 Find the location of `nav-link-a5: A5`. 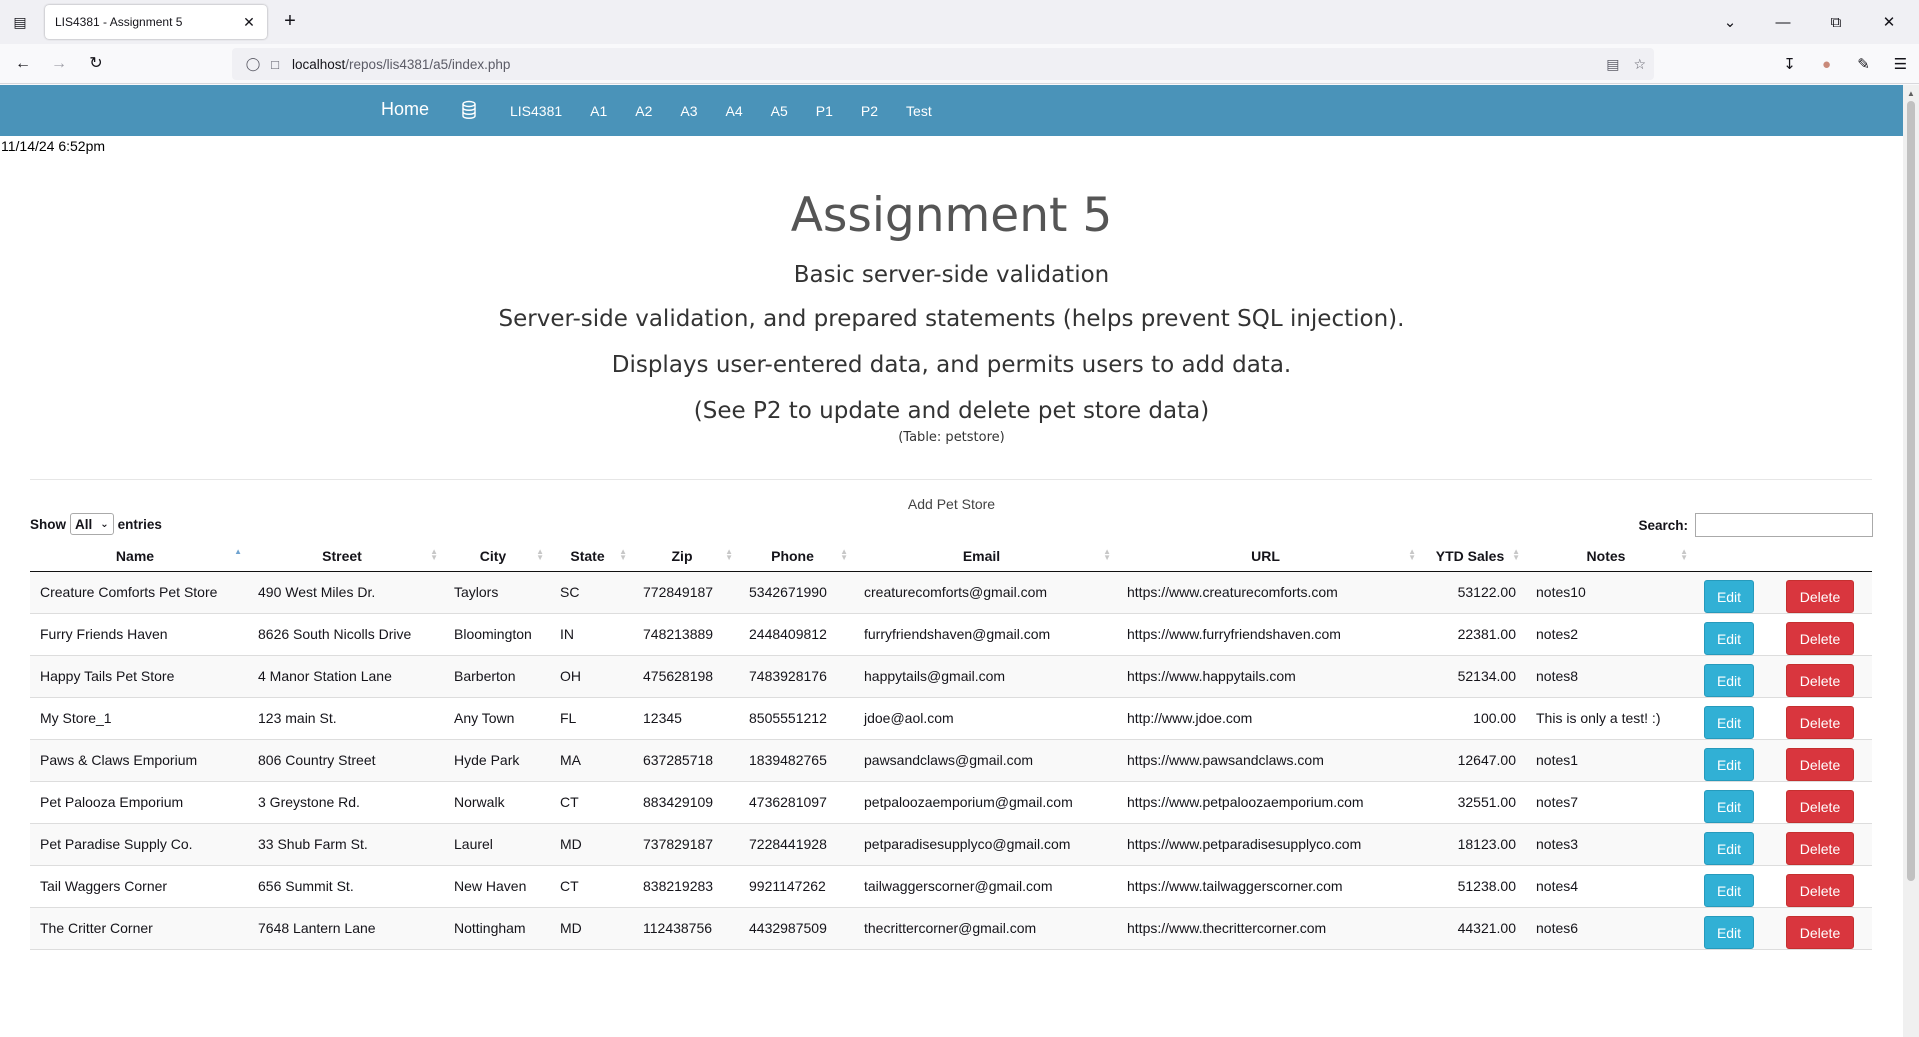

nav-link-a5: A5 is located at coordinates (779, 111).